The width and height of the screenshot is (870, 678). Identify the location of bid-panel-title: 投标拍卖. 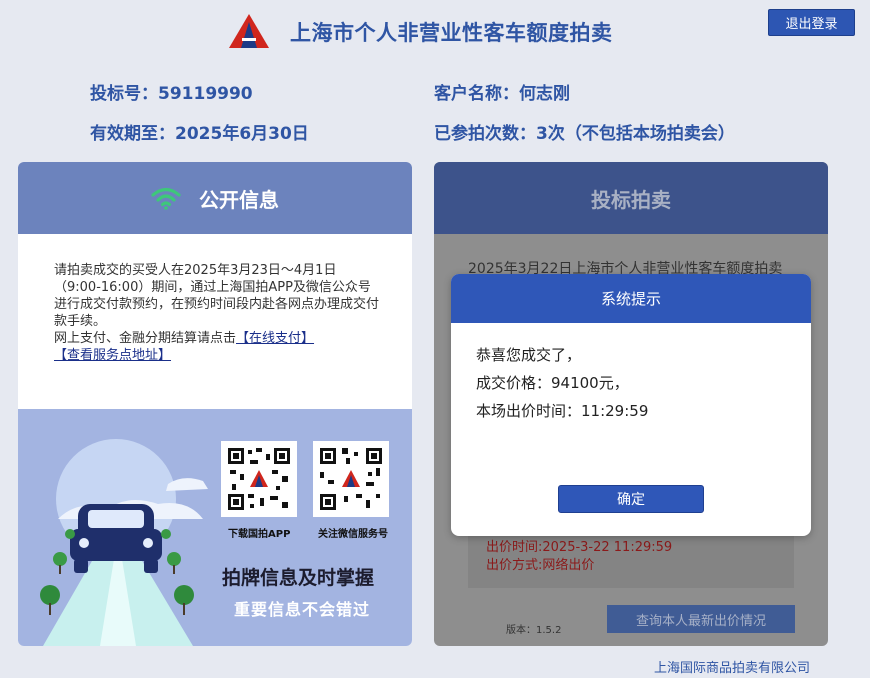
(631, 199).